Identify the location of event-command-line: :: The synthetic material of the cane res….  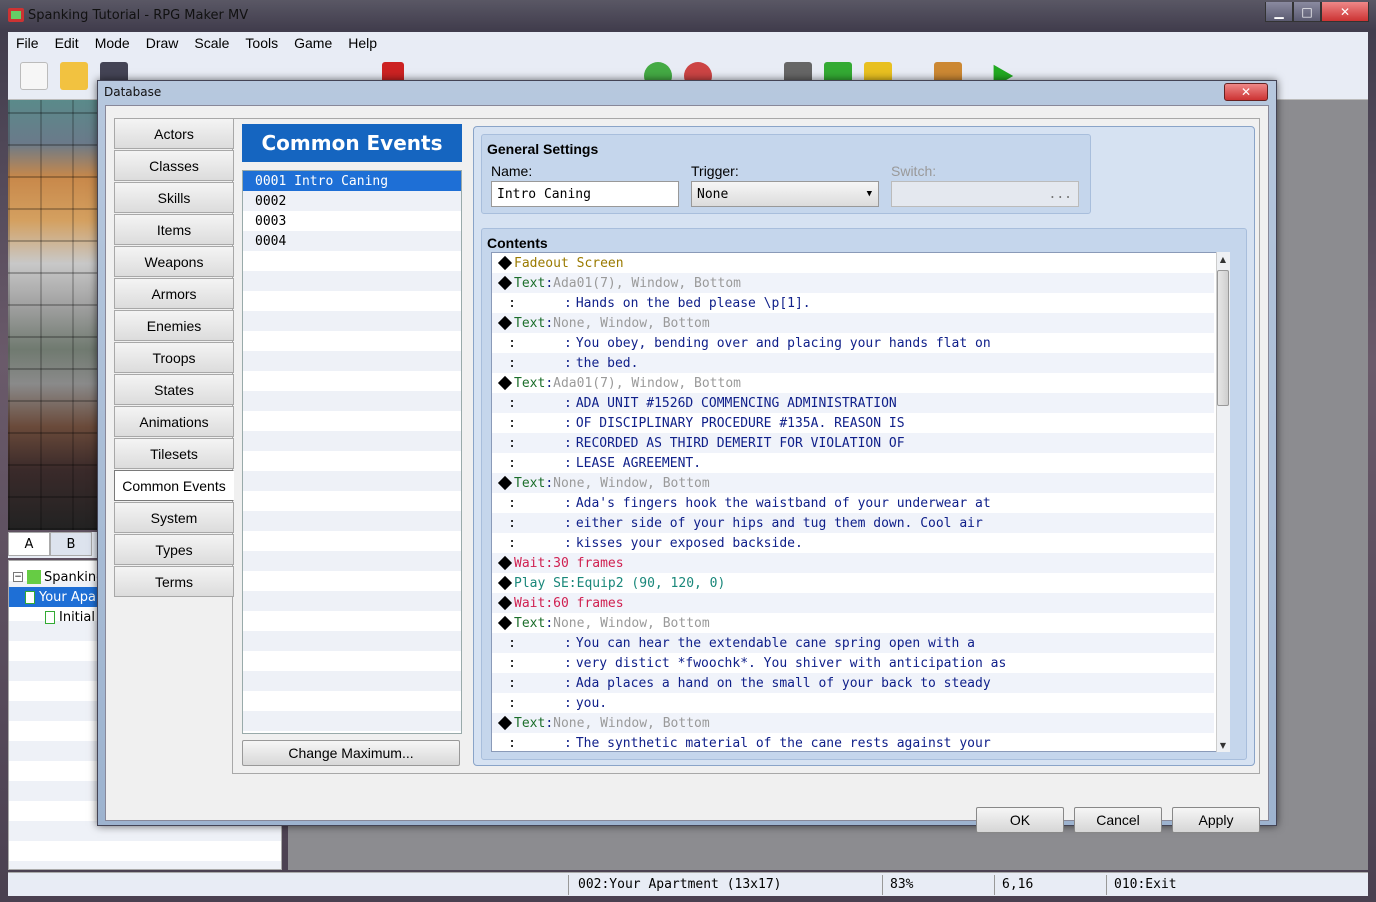
(853, 742).